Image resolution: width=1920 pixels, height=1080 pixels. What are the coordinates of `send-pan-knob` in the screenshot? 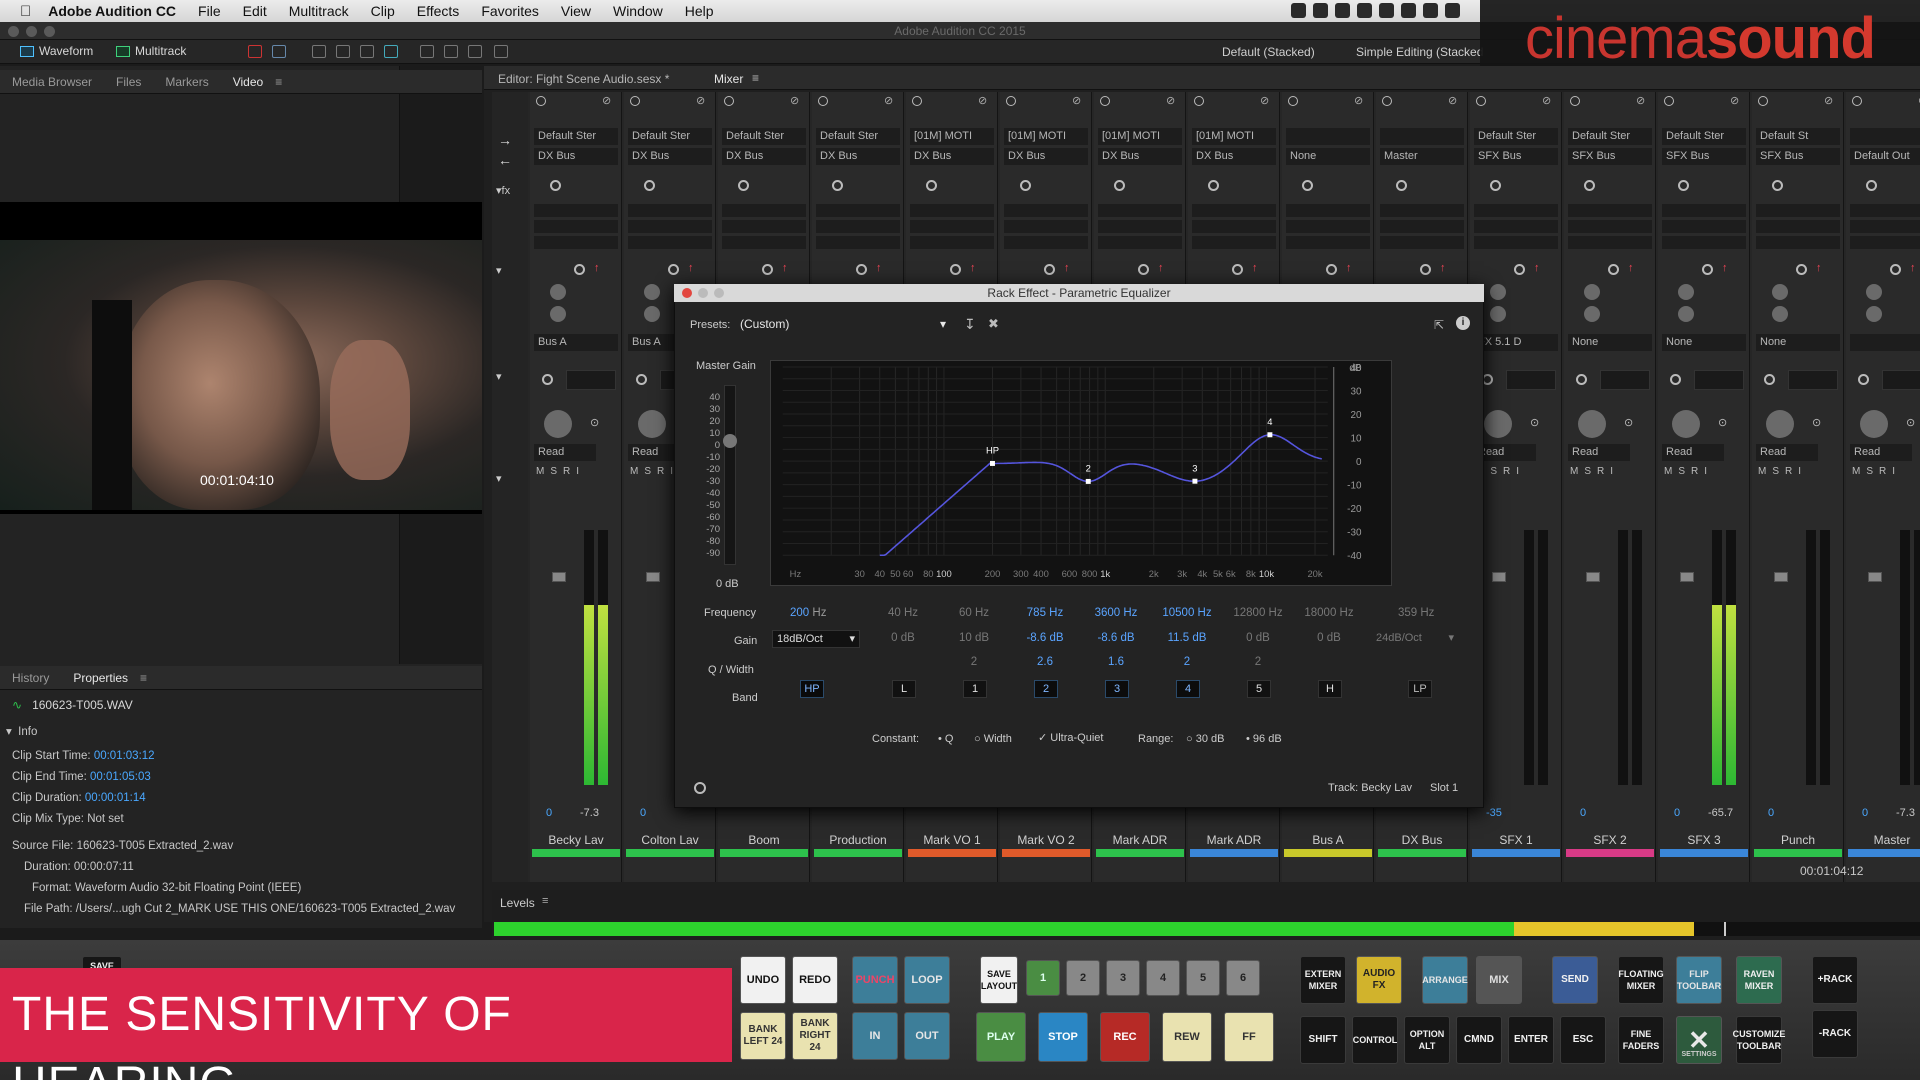 It's located at (1686, 314).